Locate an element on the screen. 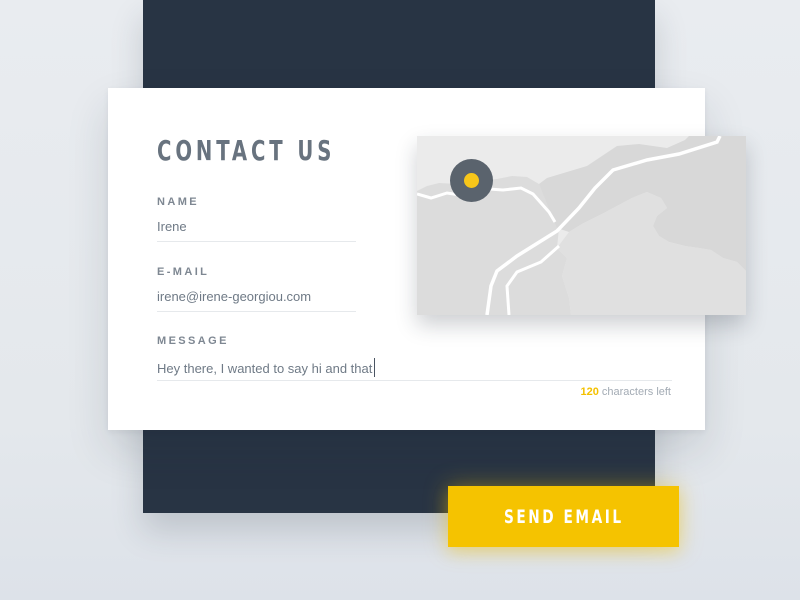  send-email-label: SEND EMAIL is located at coordinates (563, 516).